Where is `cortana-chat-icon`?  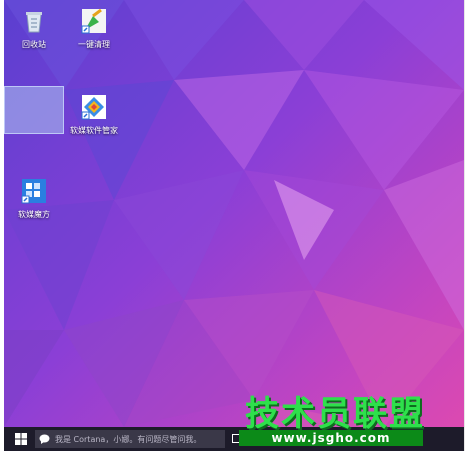
cortana-chat-icon is located at coordinates (44, 439).